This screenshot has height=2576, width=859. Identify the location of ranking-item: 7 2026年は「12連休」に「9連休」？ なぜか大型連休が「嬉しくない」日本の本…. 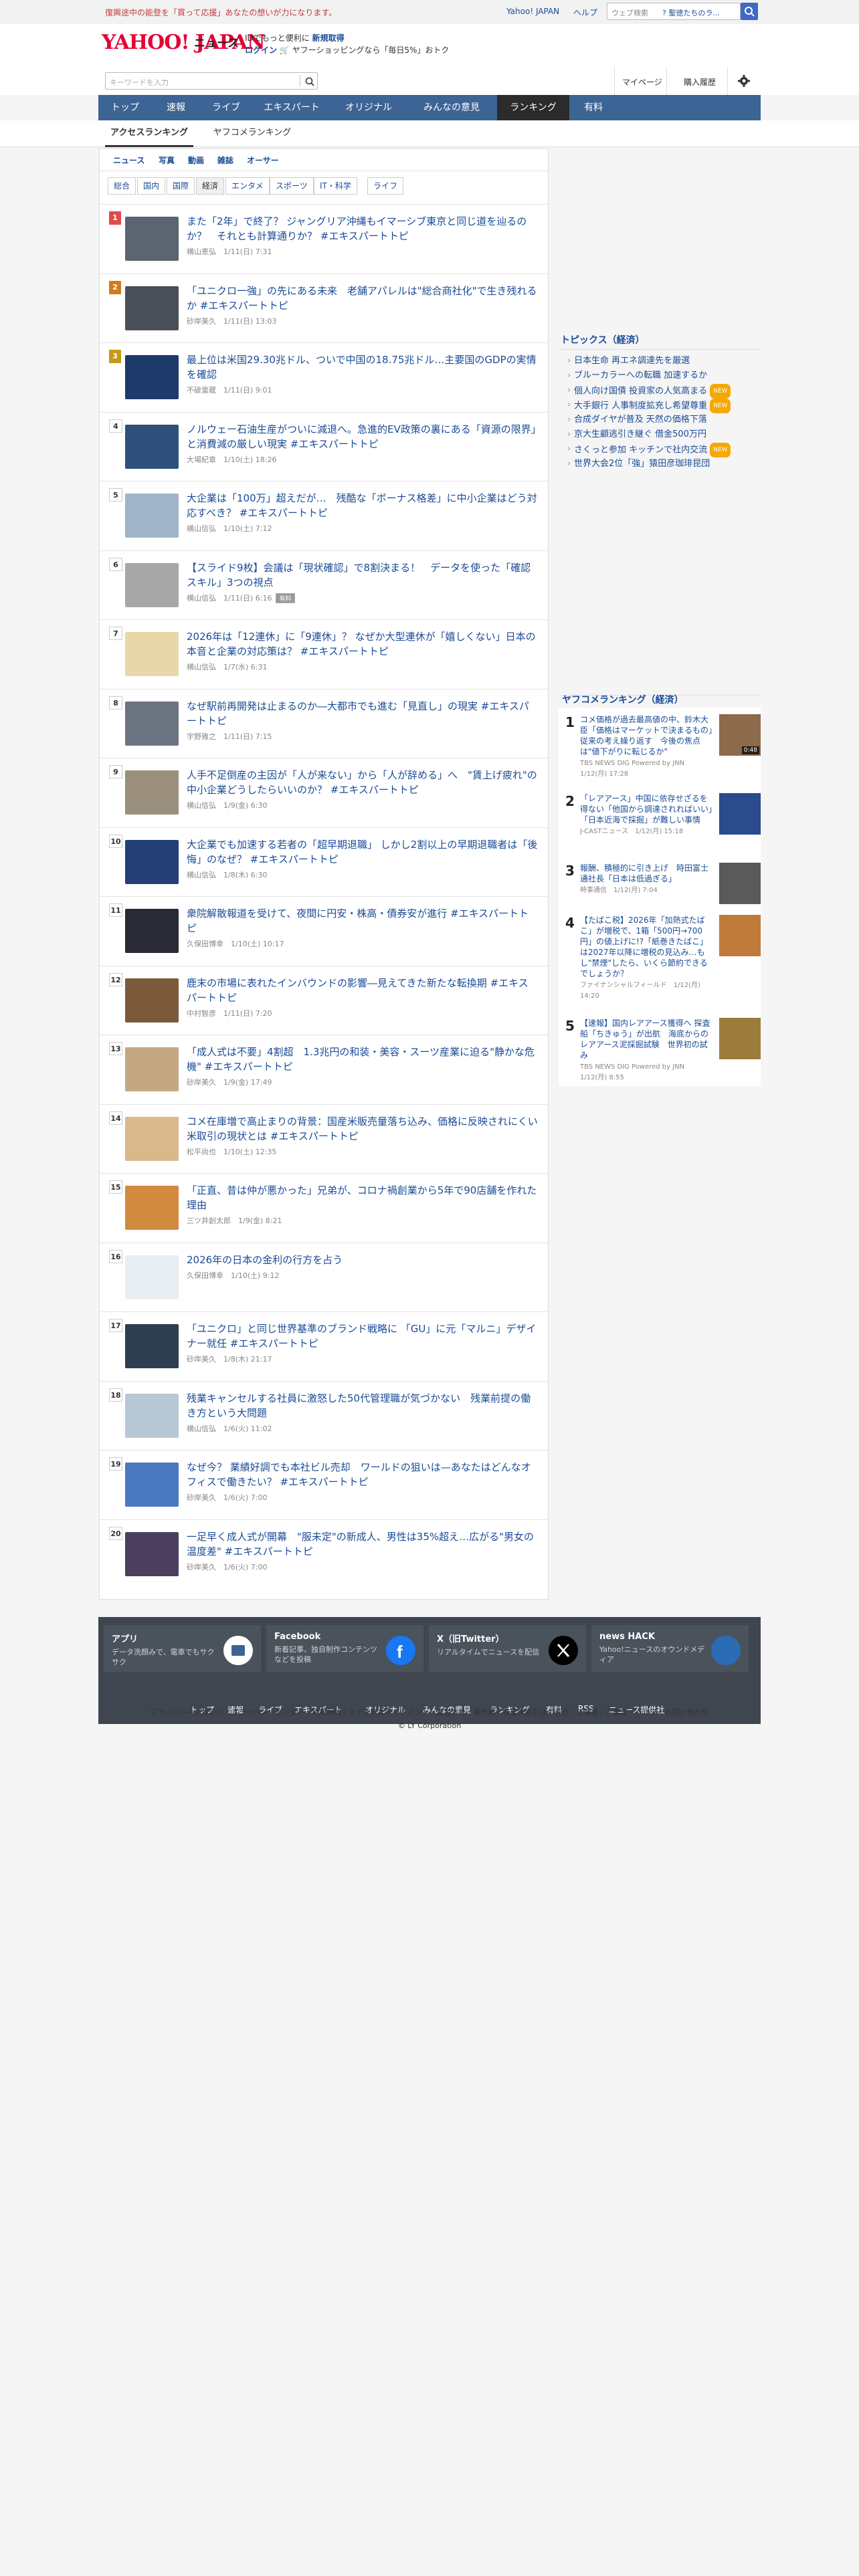
(324, 654).